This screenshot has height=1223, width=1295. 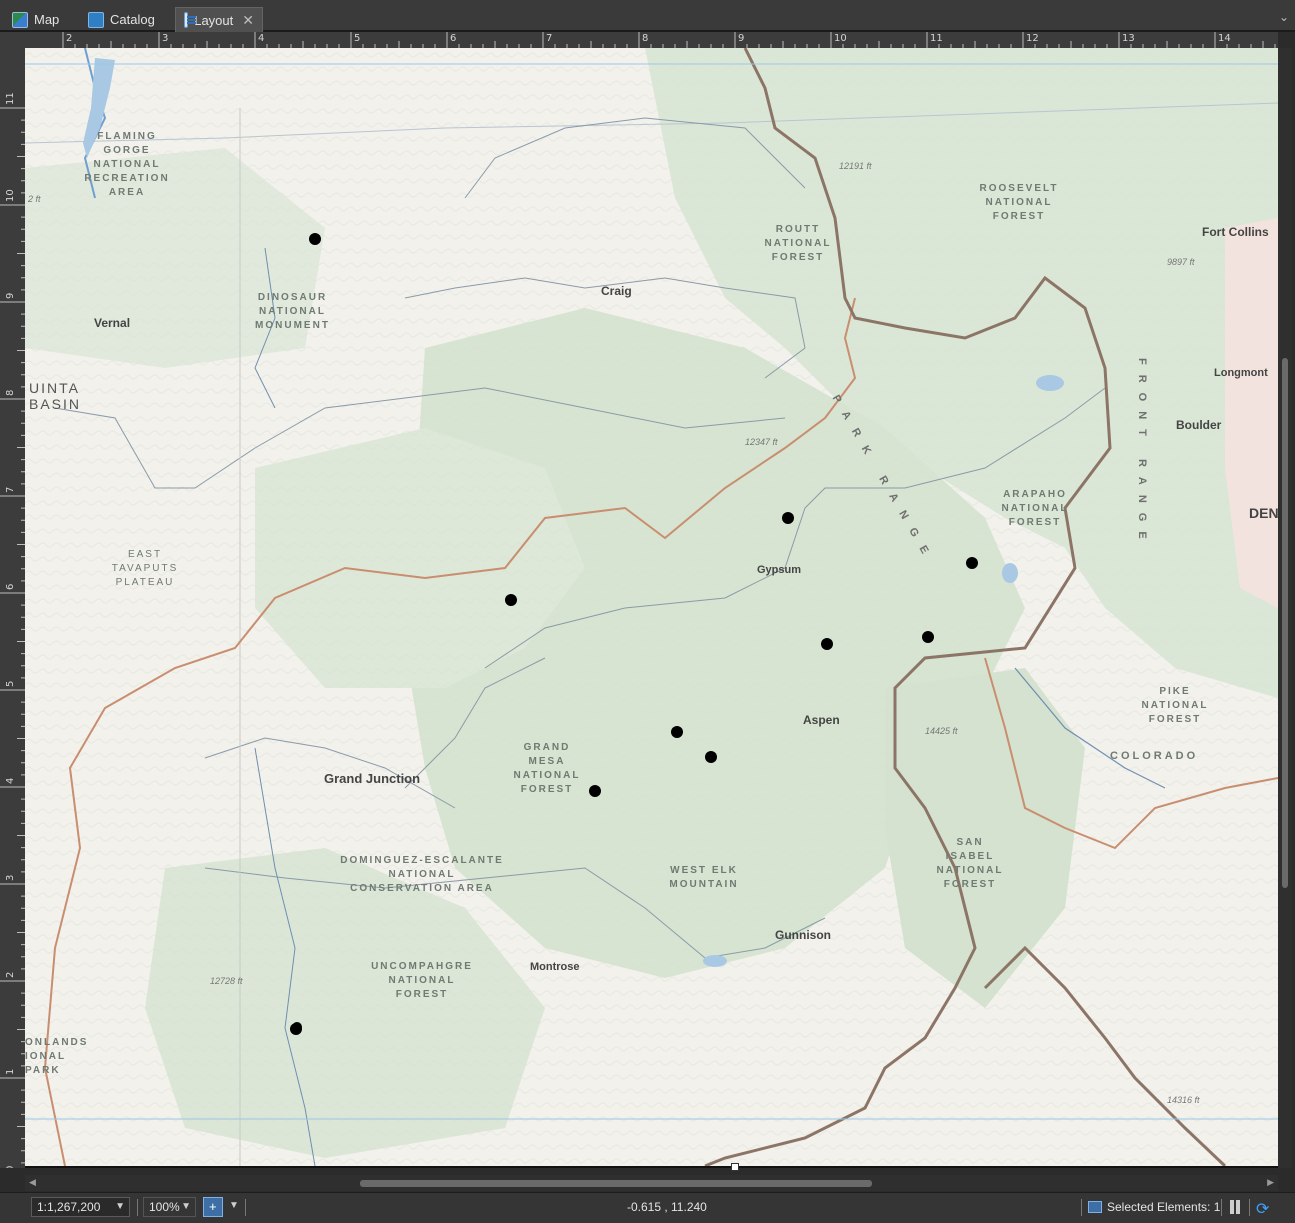 What do you see at coordinates (669, 40) in the screenshot?
I see `top-ruler-ticks` at bounding box center [669, 40].